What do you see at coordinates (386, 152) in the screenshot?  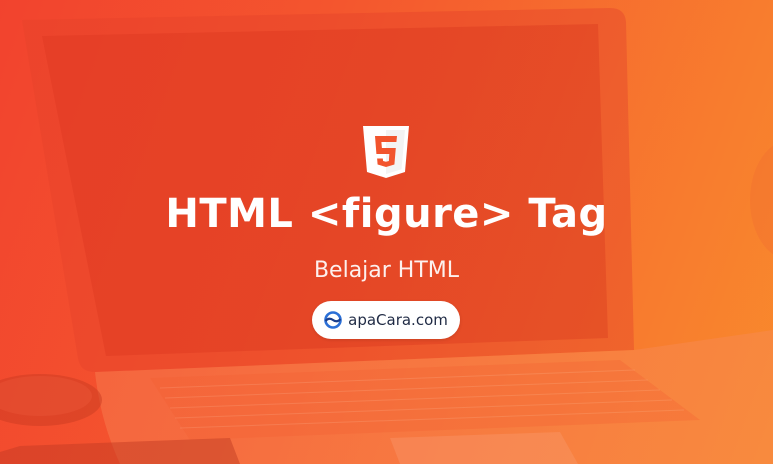 I see `html5-icon` at bounding box center [386, 152].